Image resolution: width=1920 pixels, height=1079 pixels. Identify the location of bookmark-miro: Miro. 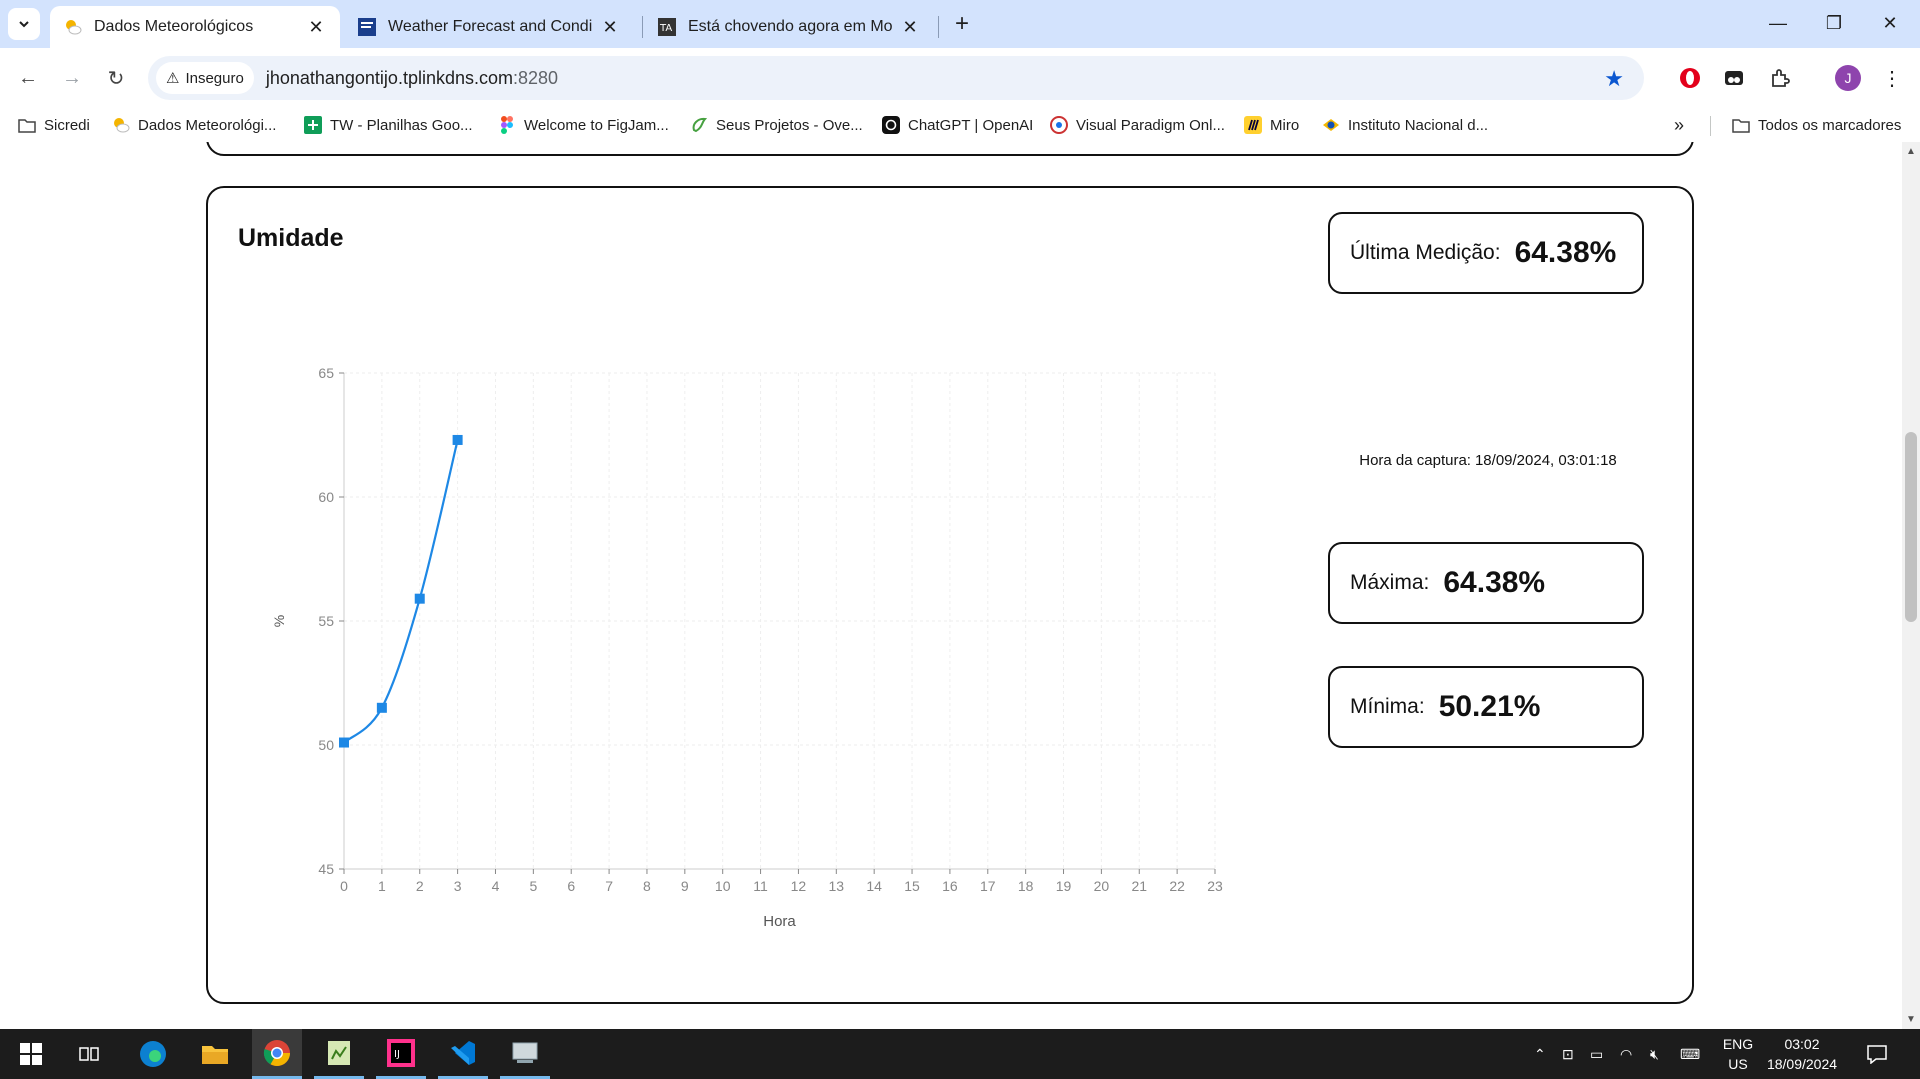
(1271, 125).